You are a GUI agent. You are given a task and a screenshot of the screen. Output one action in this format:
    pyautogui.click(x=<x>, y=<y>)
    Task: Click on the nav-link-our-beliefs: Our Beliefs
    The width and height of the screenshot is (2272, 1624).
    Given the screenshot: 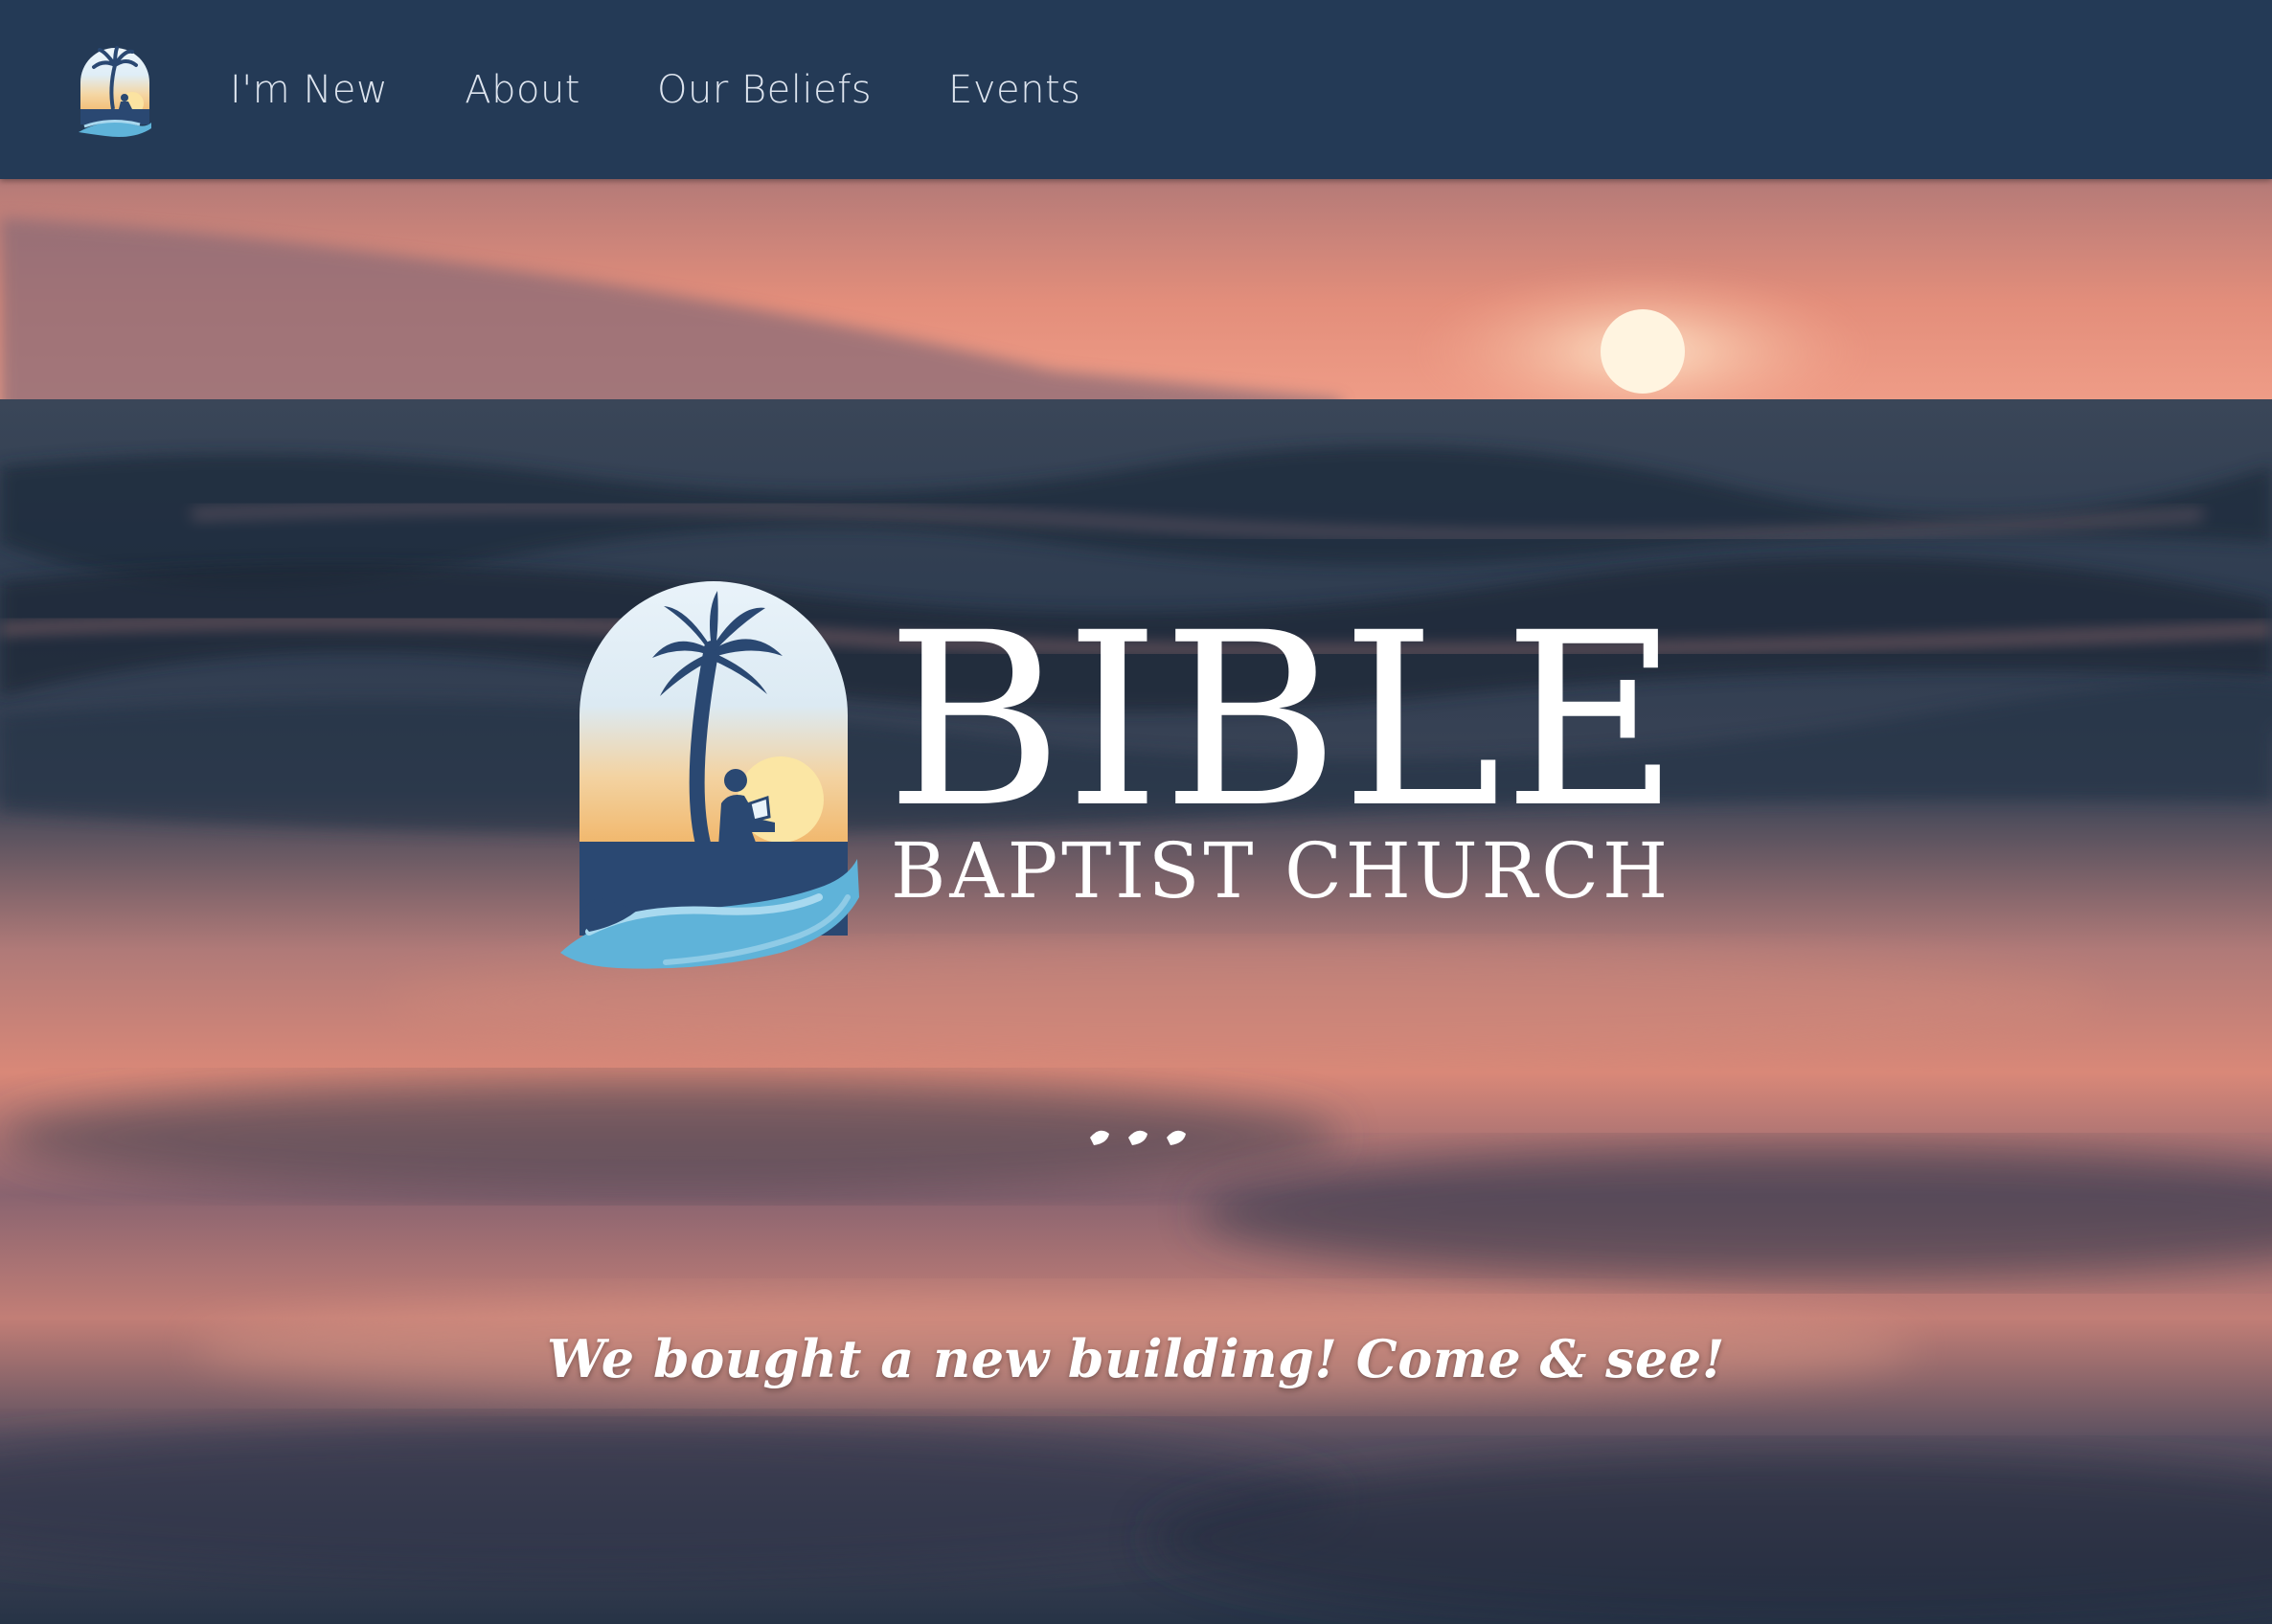 What is the action you would take?
    pyautogui.click(x=764, y=90)
    